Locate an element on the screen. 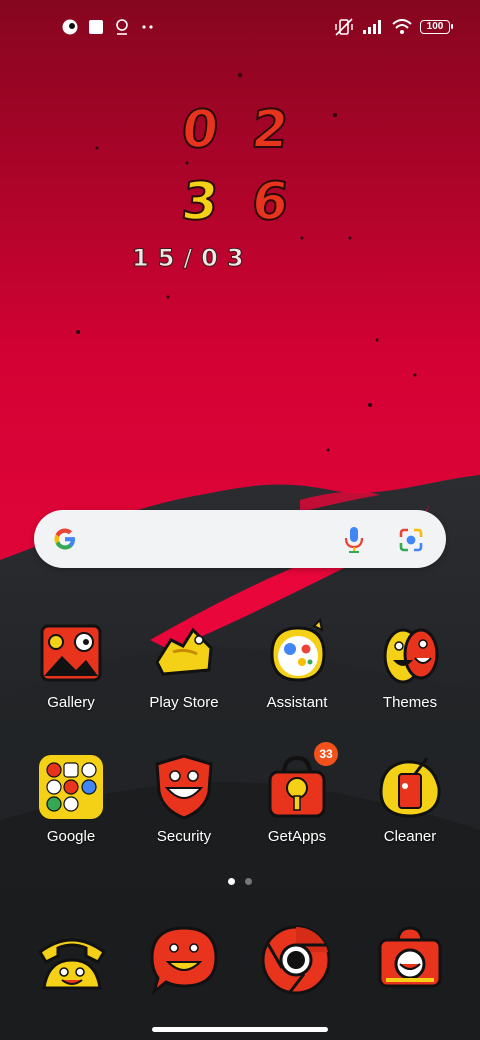  phone-icon is located at coordinates (72, 964).